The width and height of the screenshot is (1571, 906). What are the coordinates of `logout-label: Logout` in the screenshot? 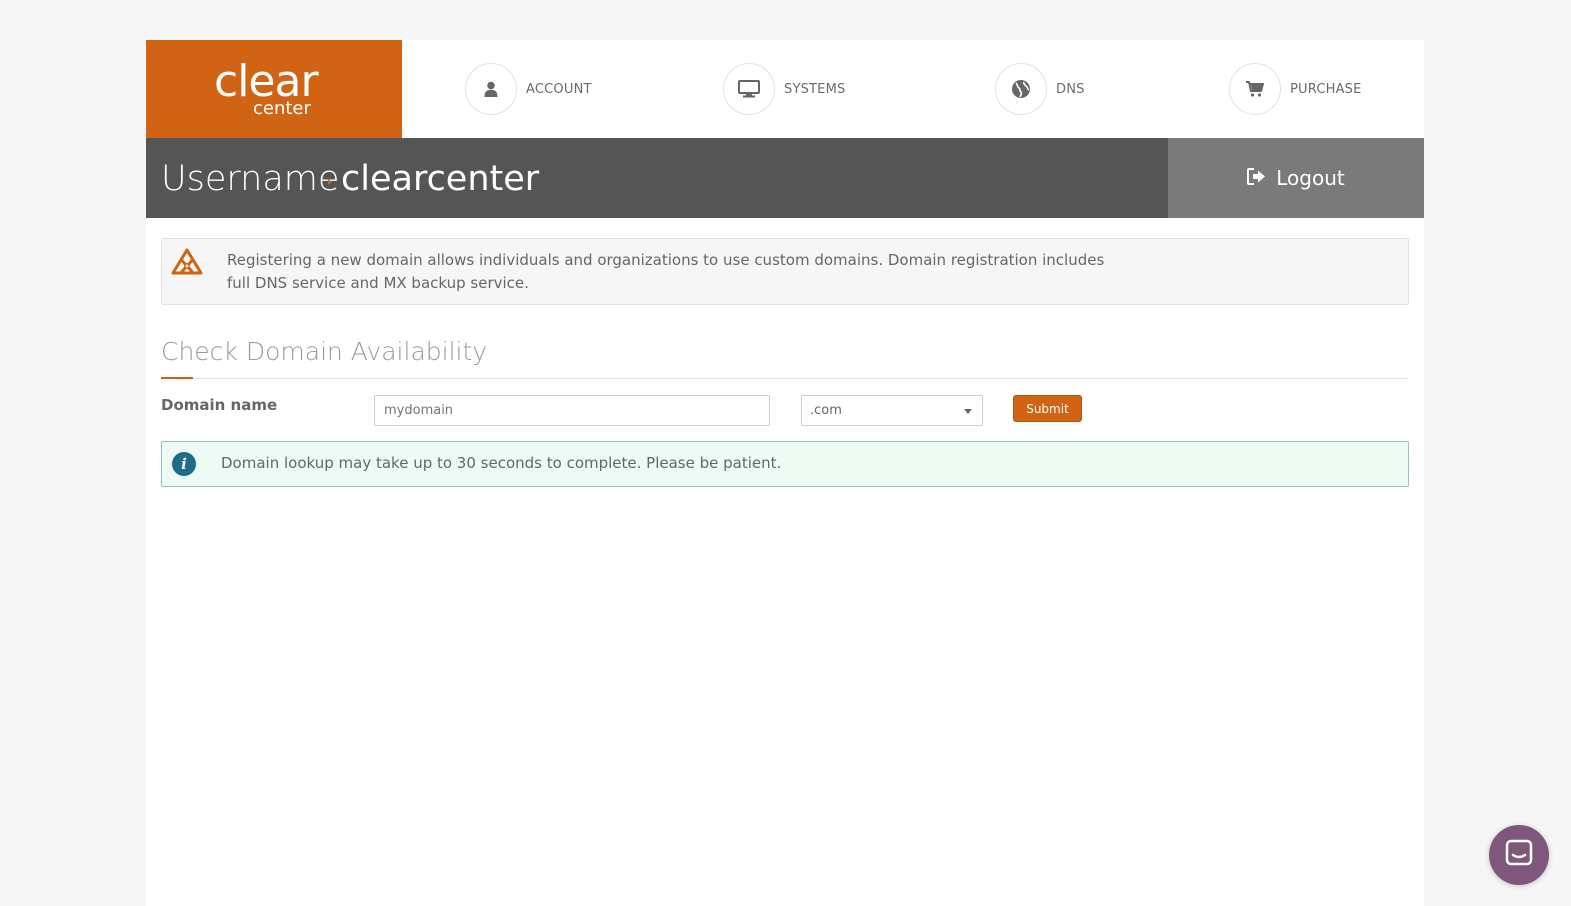 It's located at (1310, 178).